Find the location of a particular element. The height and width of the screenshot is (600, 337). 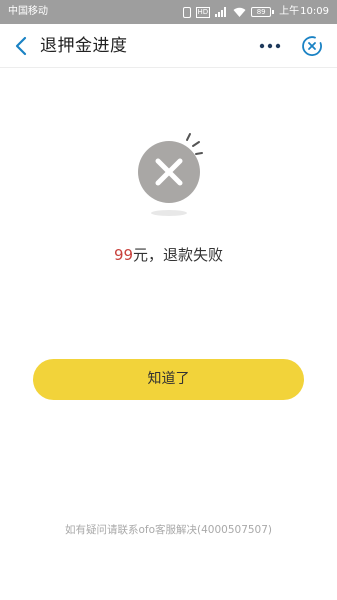

customer-service-help-text: 如有疑问请联系ofo客服解决(4000507507) is located at coordinates (168, 530).